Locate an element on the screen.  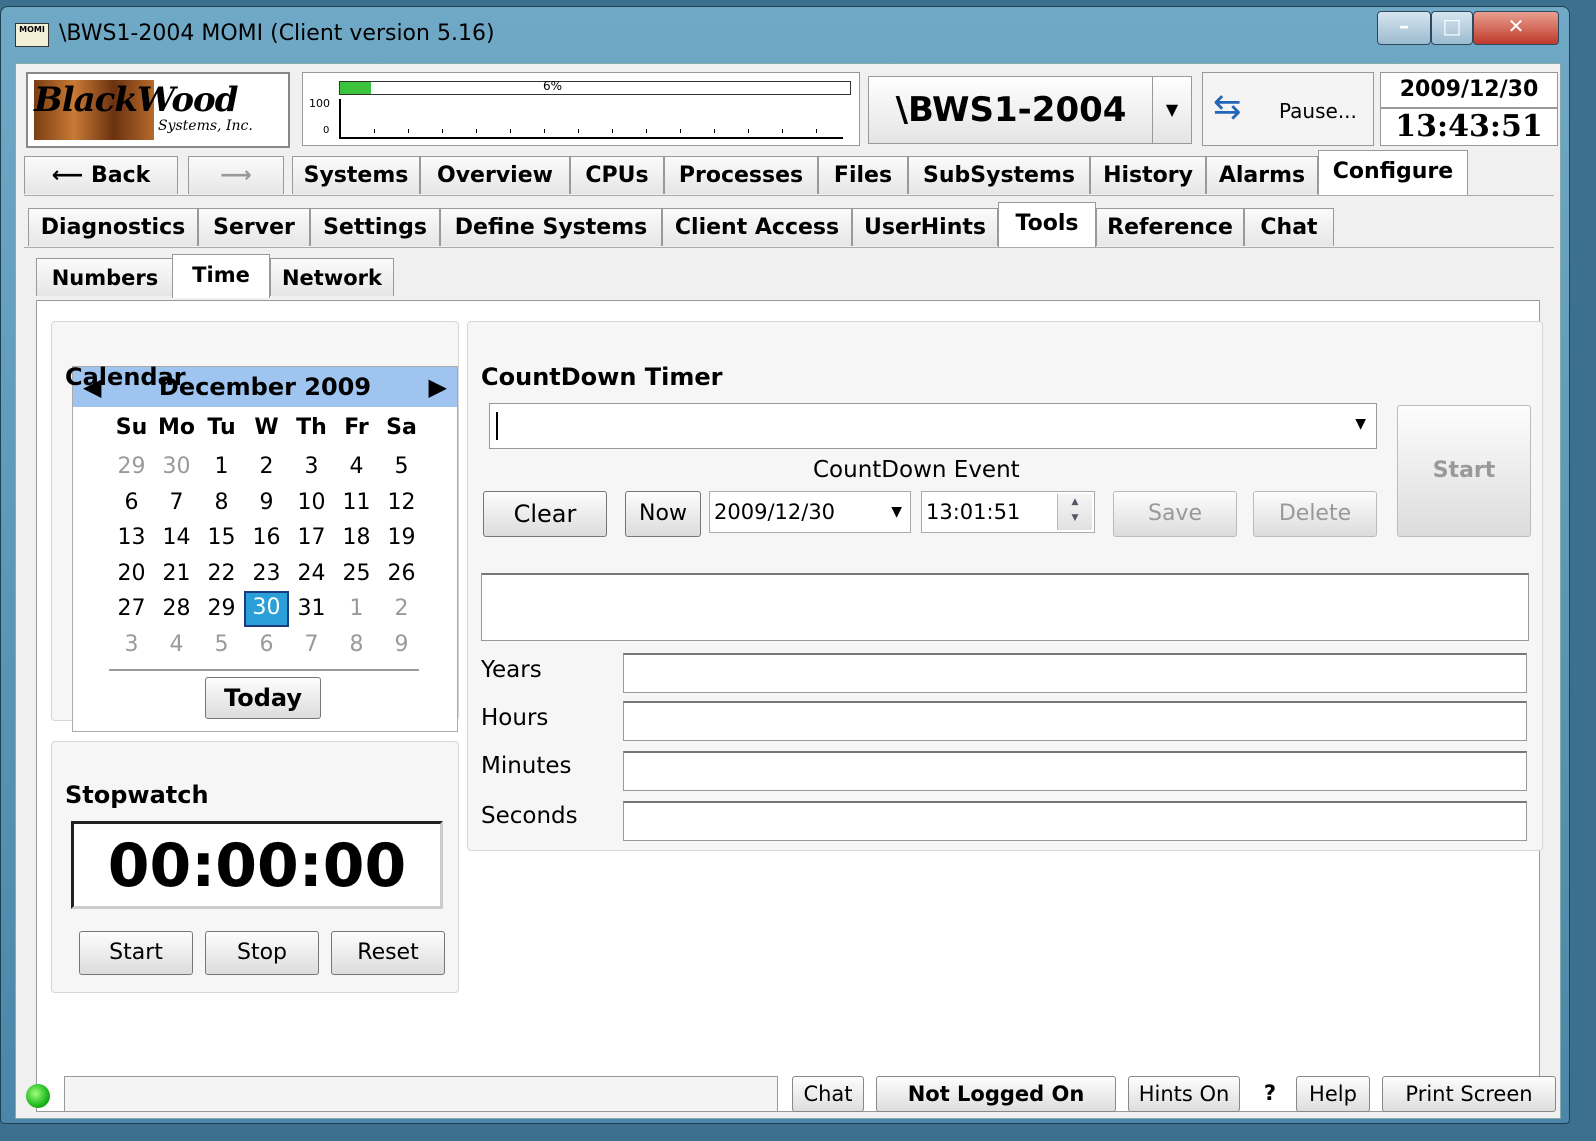
tab-history: History is located at coordinates (1148, 175).